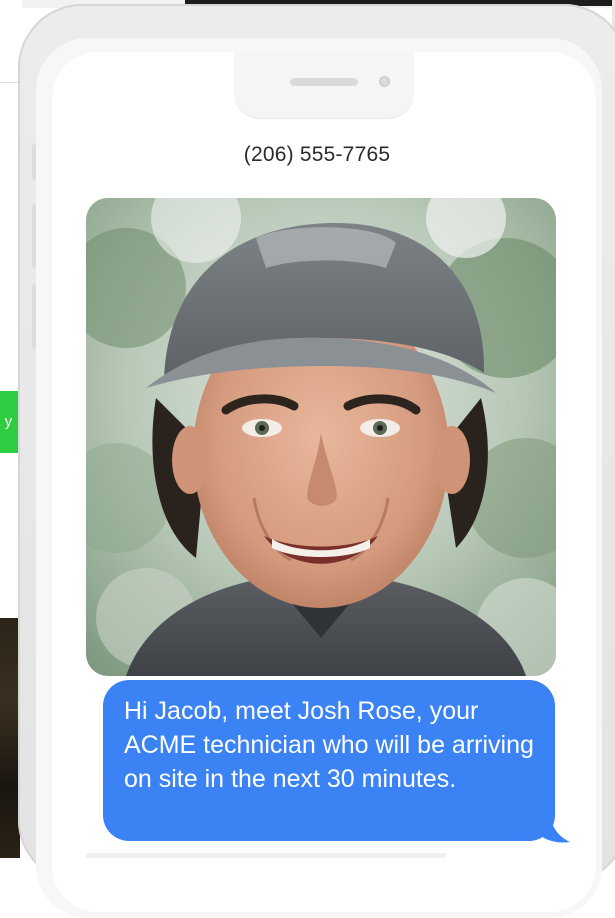  Describe the element at coordinates (384, 81) in the screenshot. I see `camera-icon` at that location.